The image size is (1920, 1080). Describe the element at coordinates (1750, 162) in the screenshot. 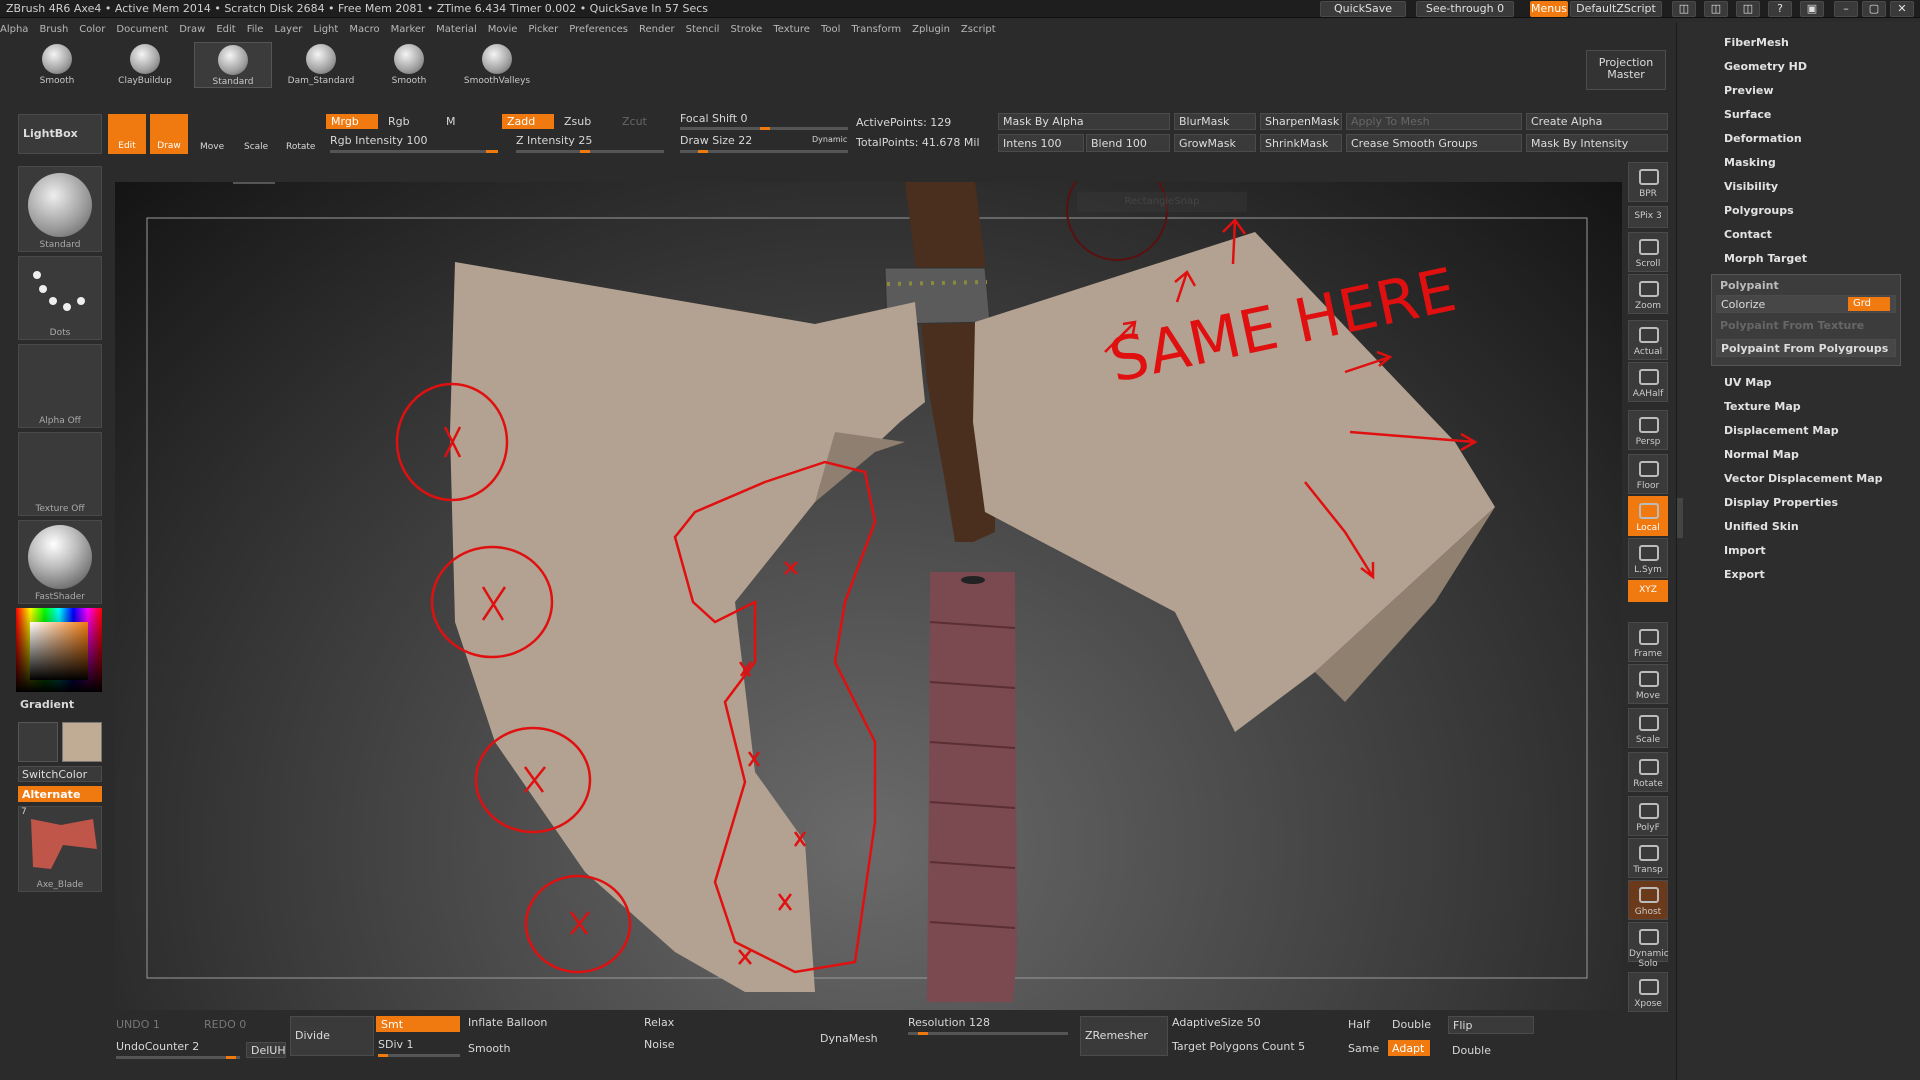

I see `palette-masking: Masking` at that location.